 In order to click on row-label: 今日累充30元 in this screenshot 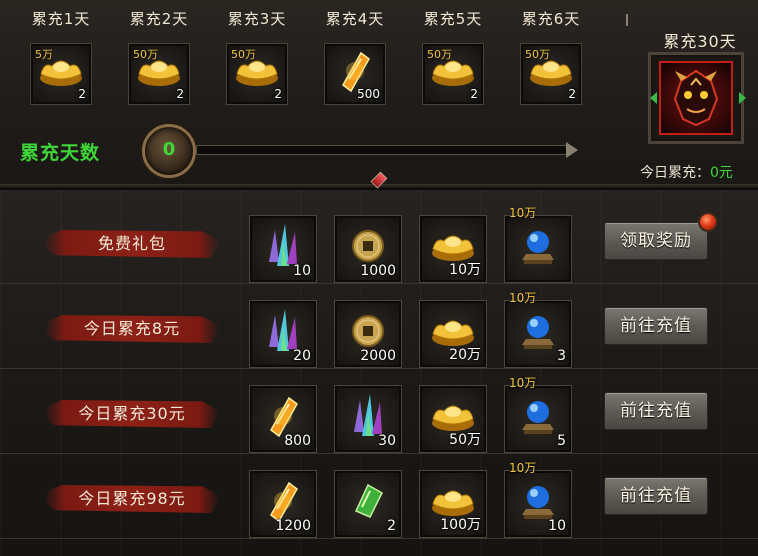, I will do `click(132, 414)`.